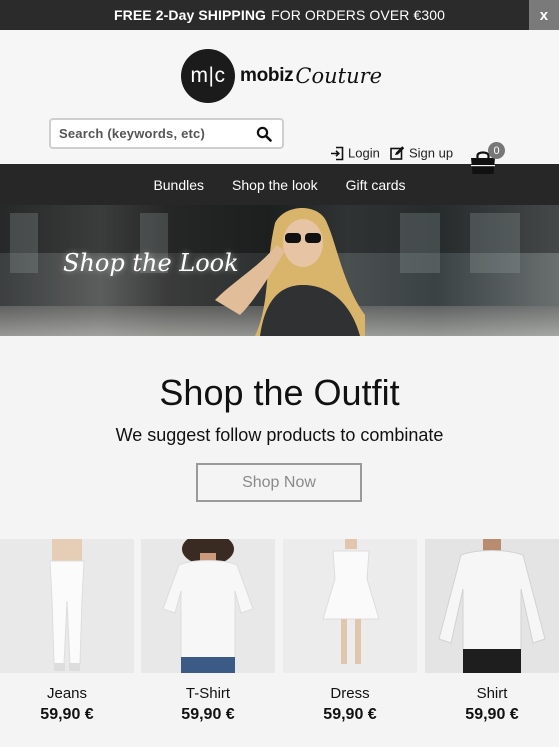 This screenshot has height=747, width=559. Describe the element at coordinates (492, 693) in the screenshot. I see `product-name: Shirt` at that location.